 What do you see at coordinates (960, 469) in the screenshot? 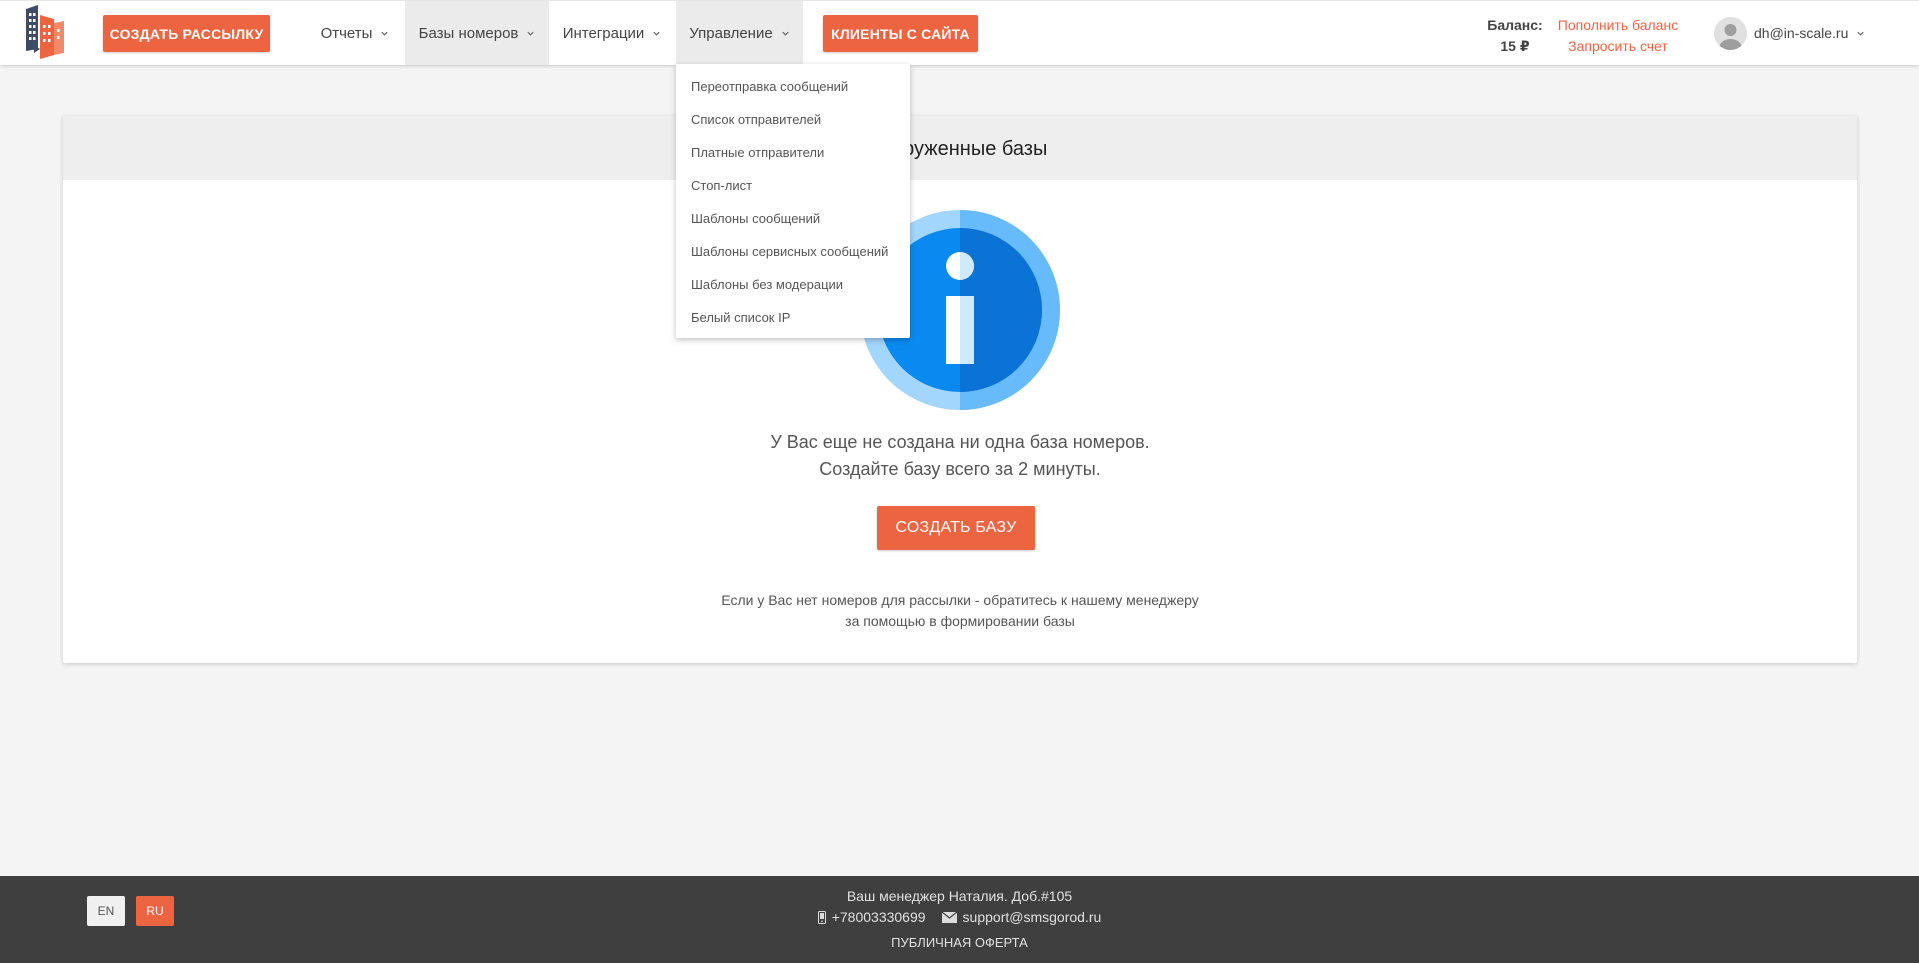
I see `empty-state-line2: Создайте базу всего за 2 минуты.` at bounding box center [960, 469].